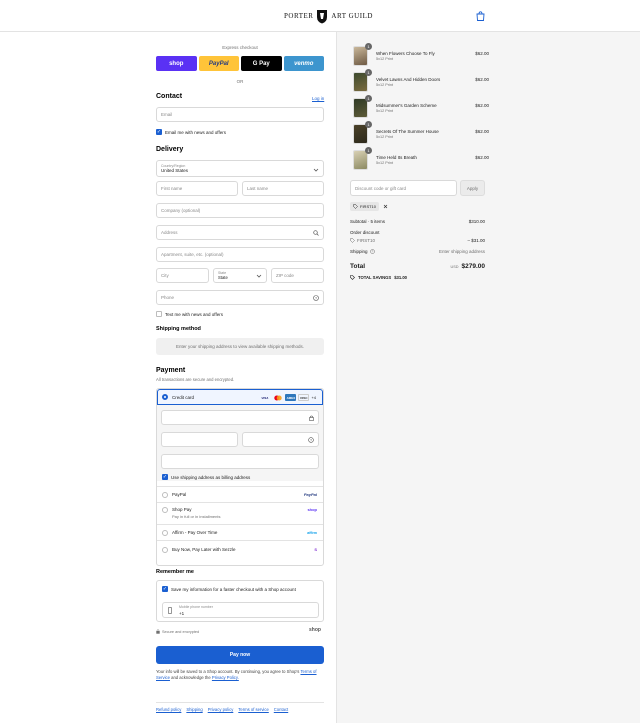  What do you see at coordinates (304, 397) in the screenshot?
I see `discover-icon: DISC` at bounding box center [304, 397].